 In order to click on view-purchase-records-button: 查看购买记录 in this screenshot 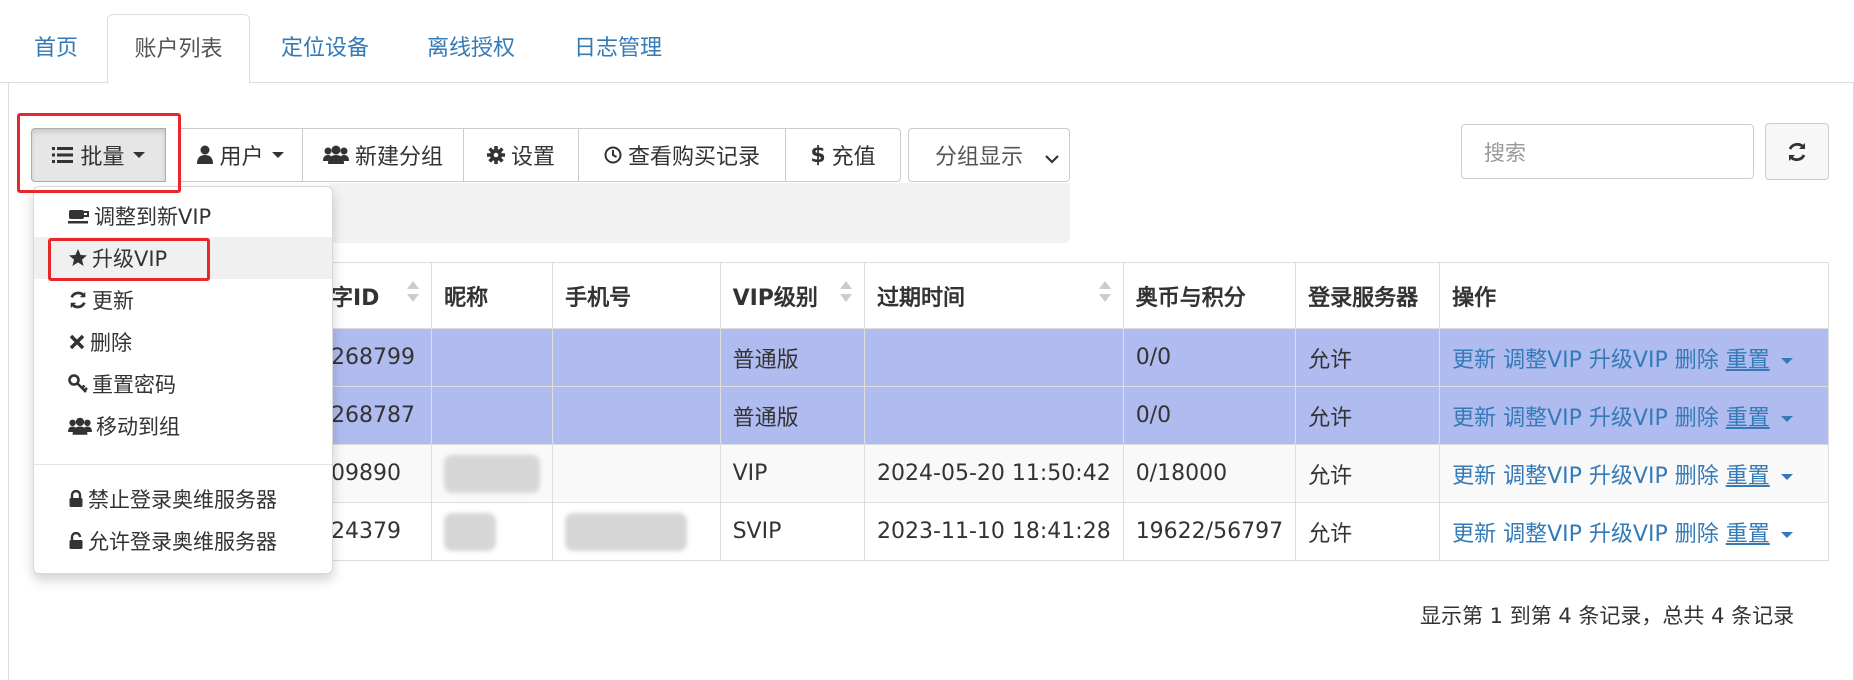, I will do `click(682, 155)`.